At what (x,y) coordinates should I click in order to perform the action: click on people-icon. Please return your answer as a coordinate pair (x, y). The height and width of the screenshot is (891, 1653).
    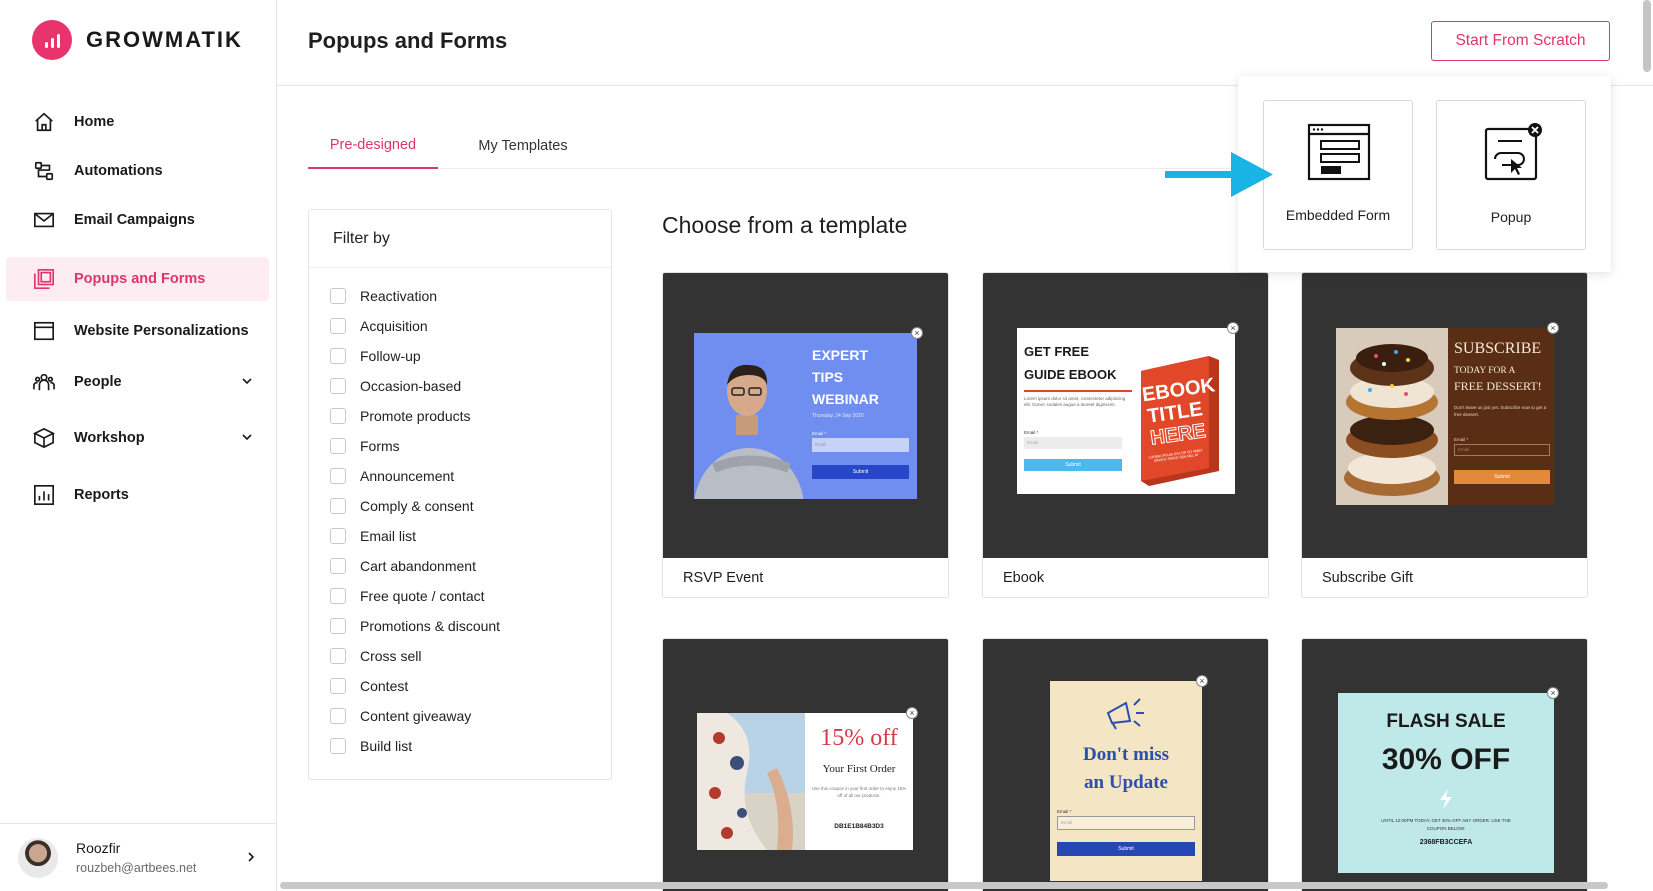
    Looking at the image, I should click on (44, 382).